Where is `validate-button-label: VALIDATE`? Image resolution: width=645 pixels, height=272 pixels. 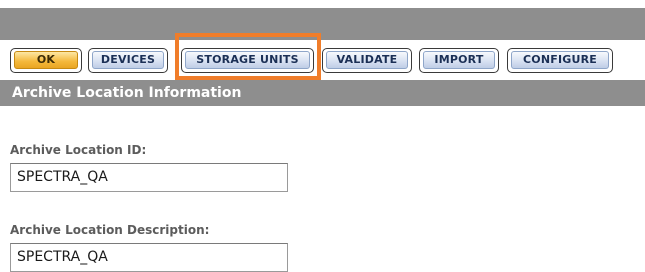 validate-button-label: VALIDATE is located at coordinates (367, 60).